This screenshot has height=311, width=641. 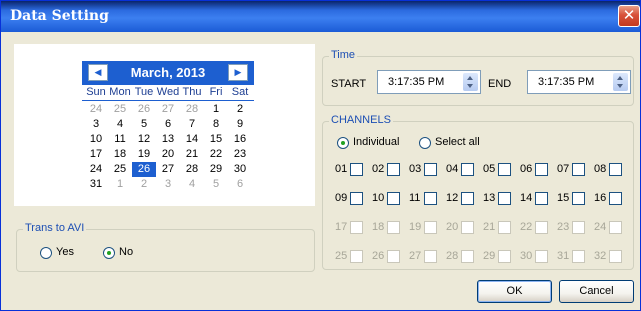 What do you see at coordinates (600, 227) in the screenshot?
I see `channel-number: 24` at bounding box center [600, 227].